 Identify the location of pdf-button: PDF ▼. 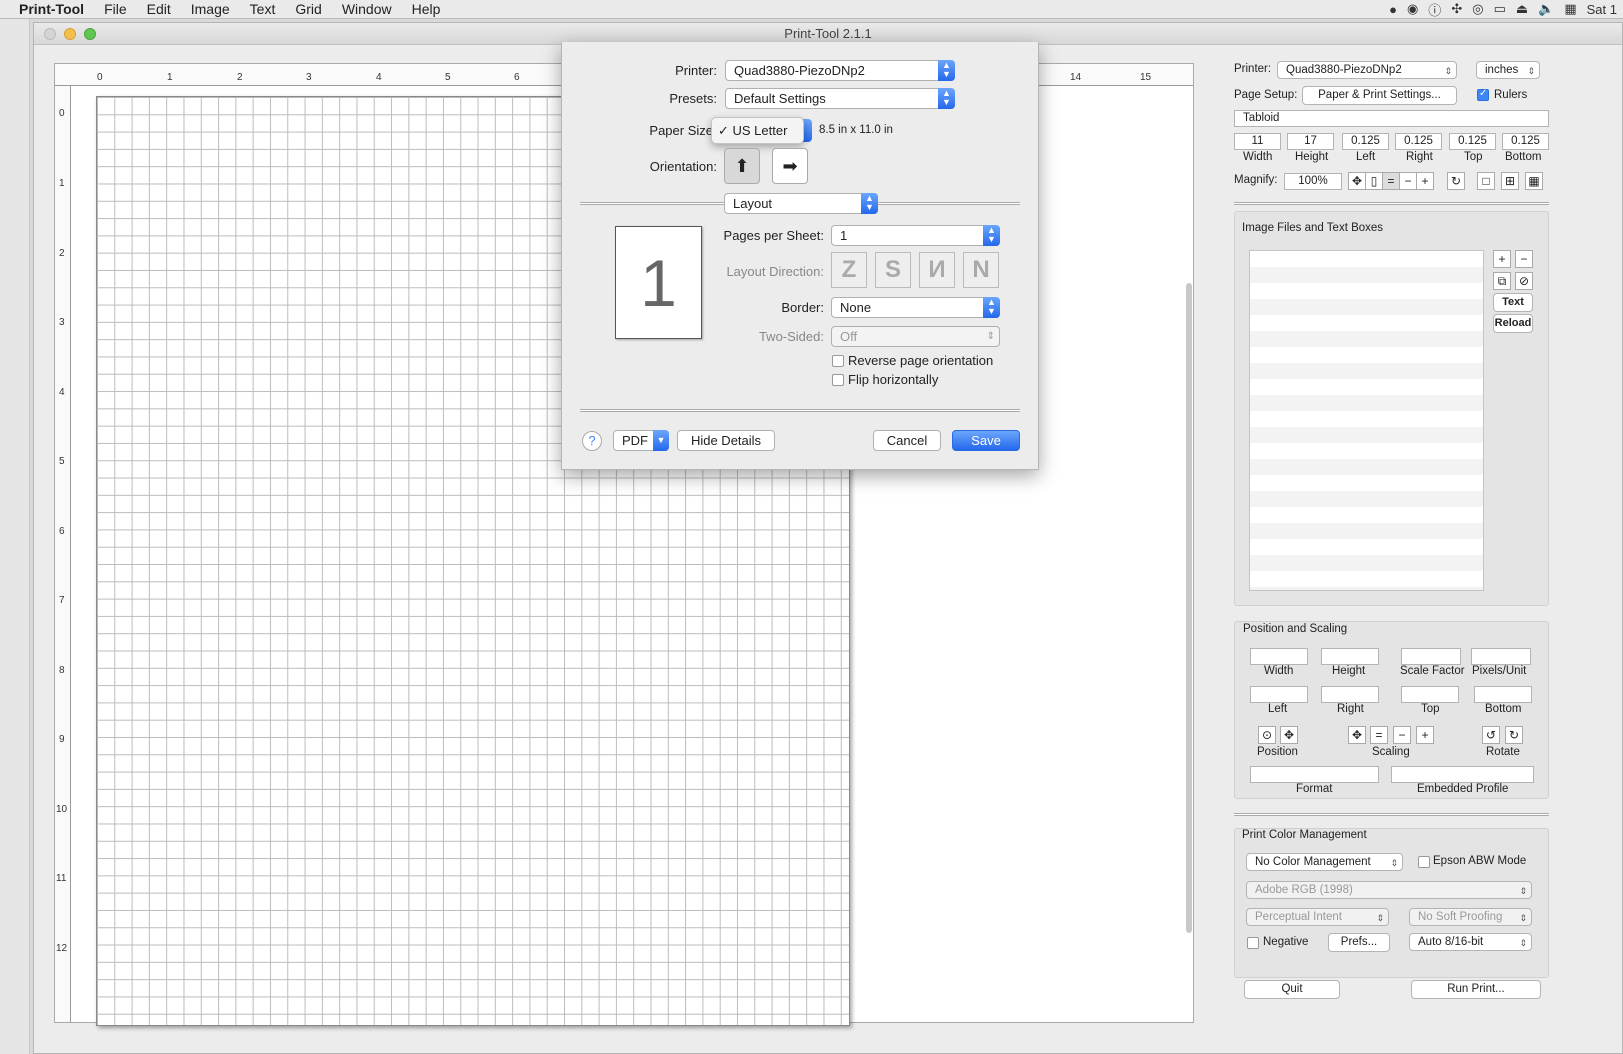
(641, 440).